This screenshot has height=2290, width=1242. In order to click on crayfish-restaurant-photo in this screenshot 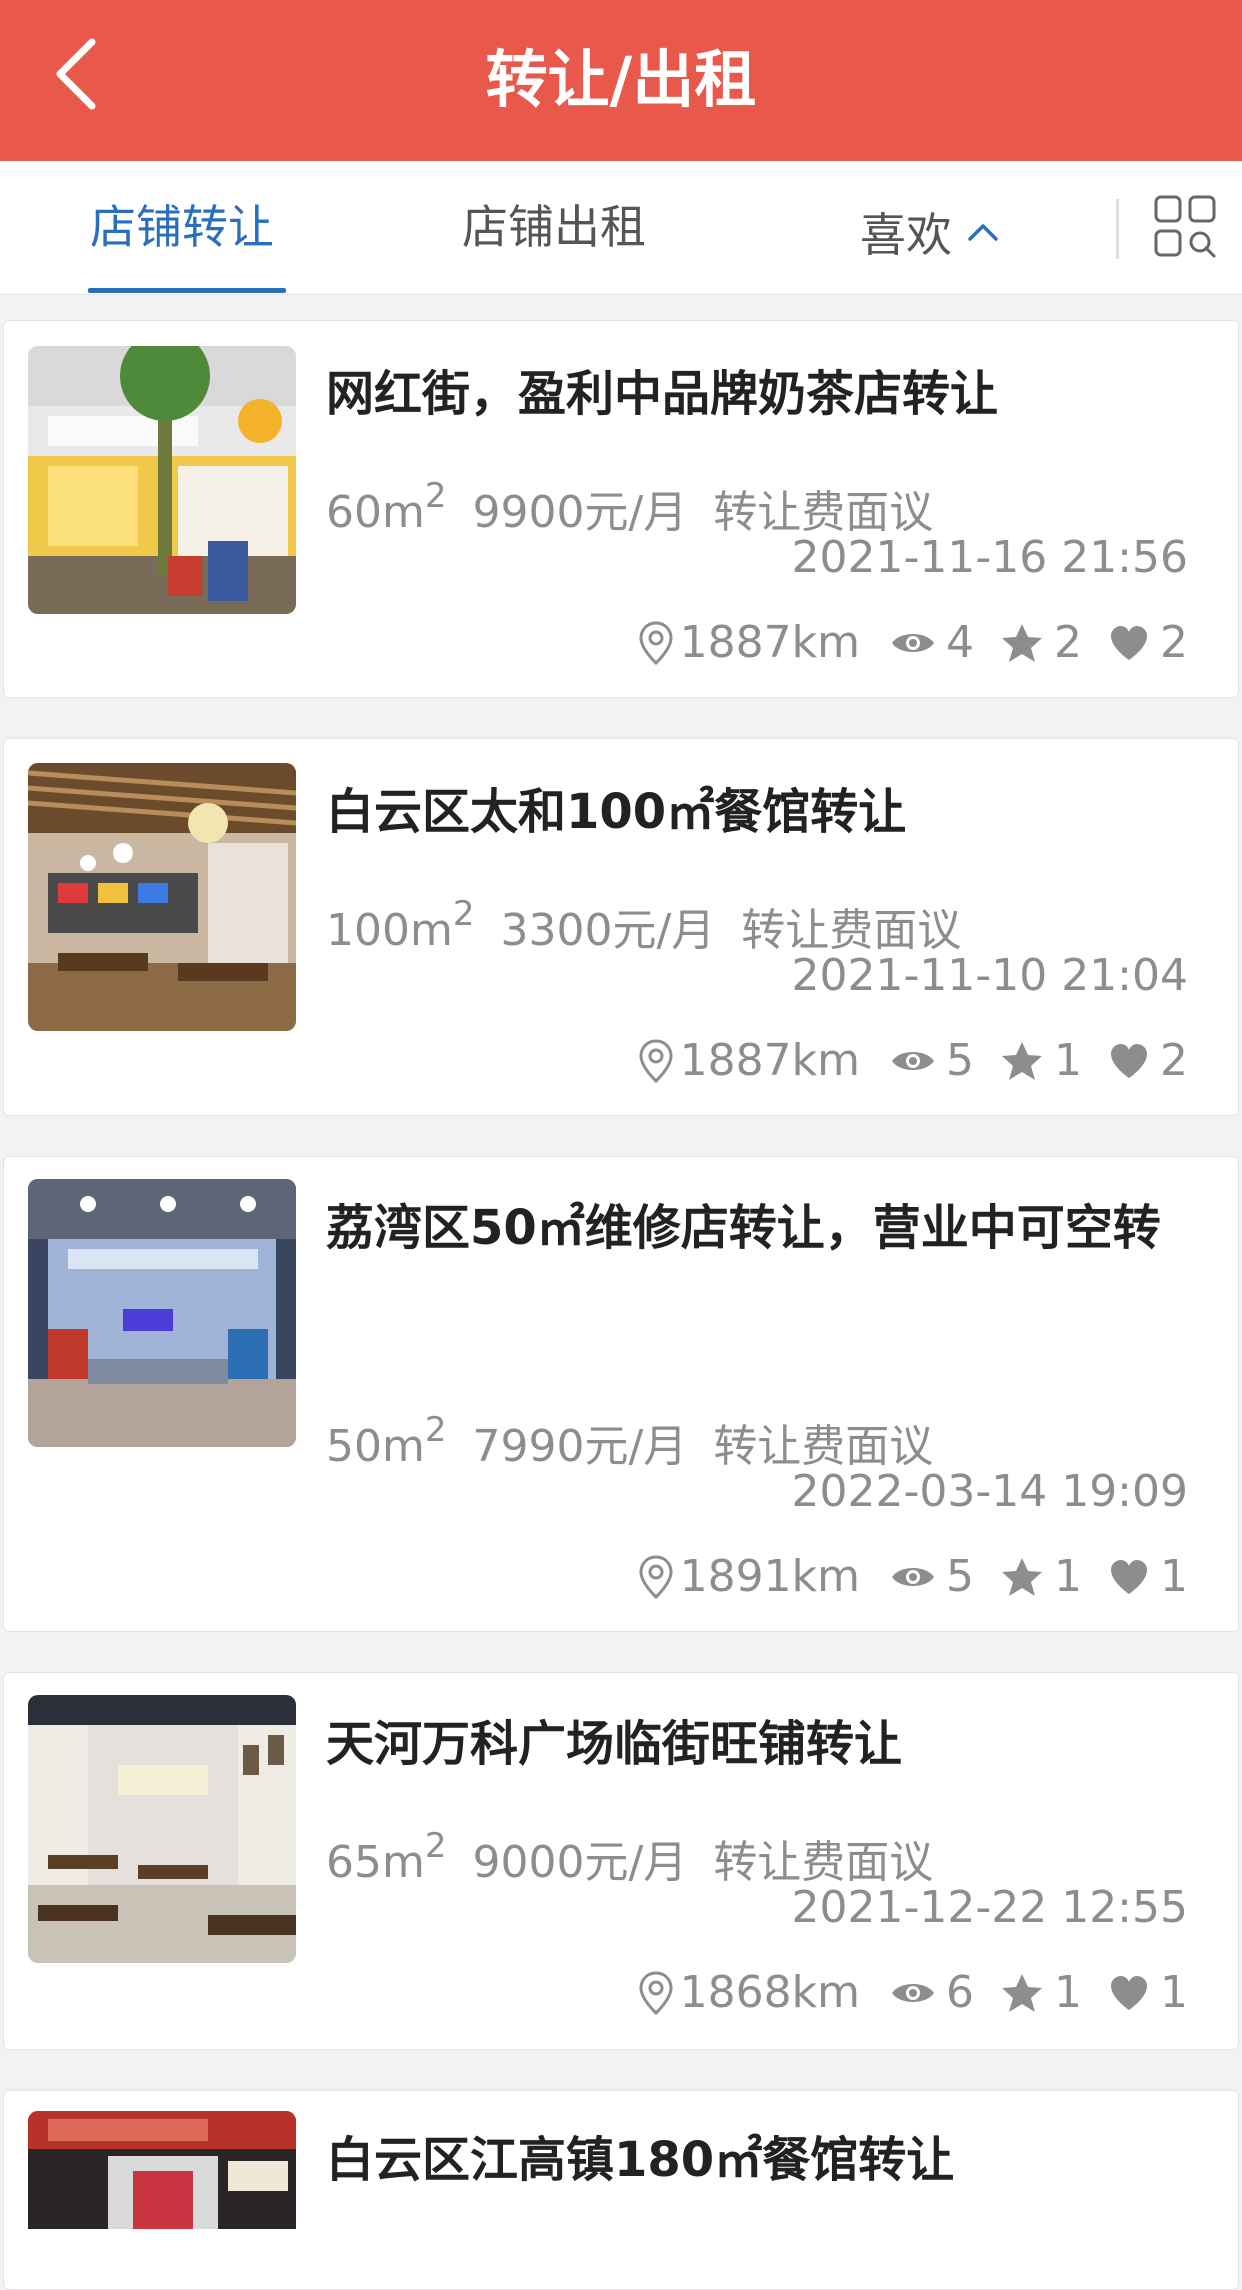, I will do `click(162, 2170)`.